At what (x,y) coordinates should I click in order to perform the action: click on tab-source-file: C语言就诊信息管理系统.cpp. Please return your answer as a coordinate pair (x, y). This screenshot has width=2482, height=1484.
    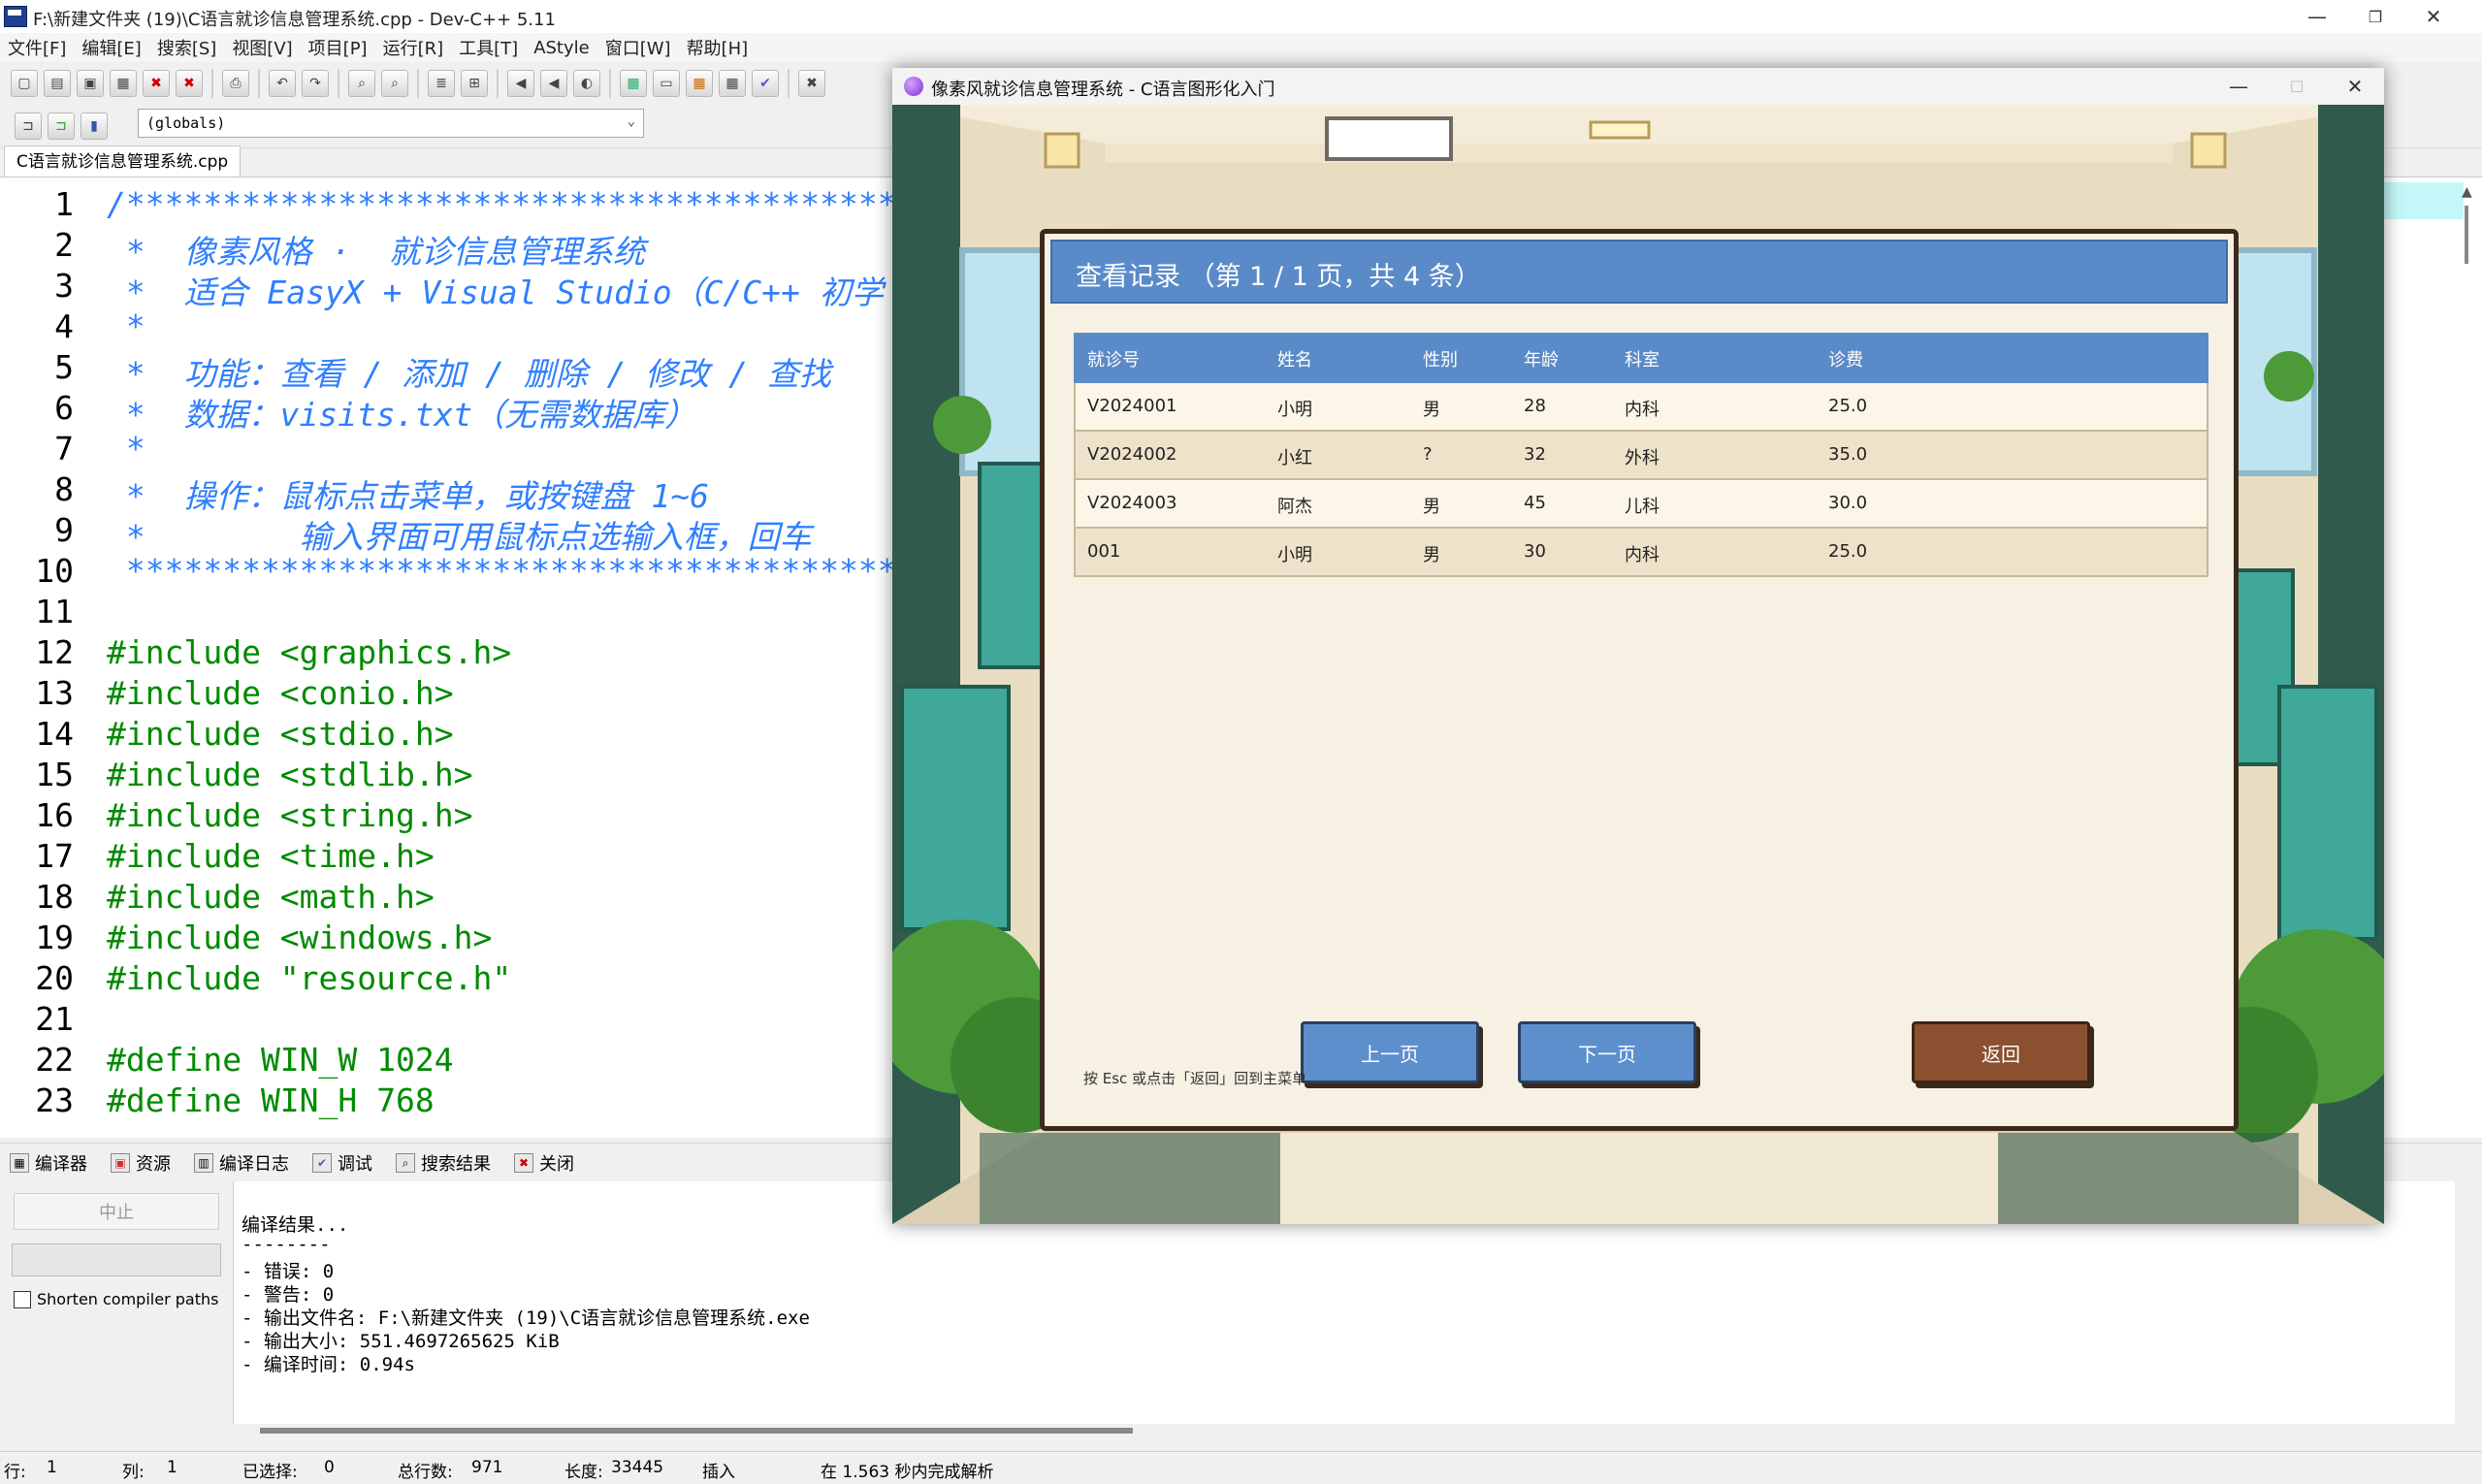
    Looking at the image, I should click on (123, 161).